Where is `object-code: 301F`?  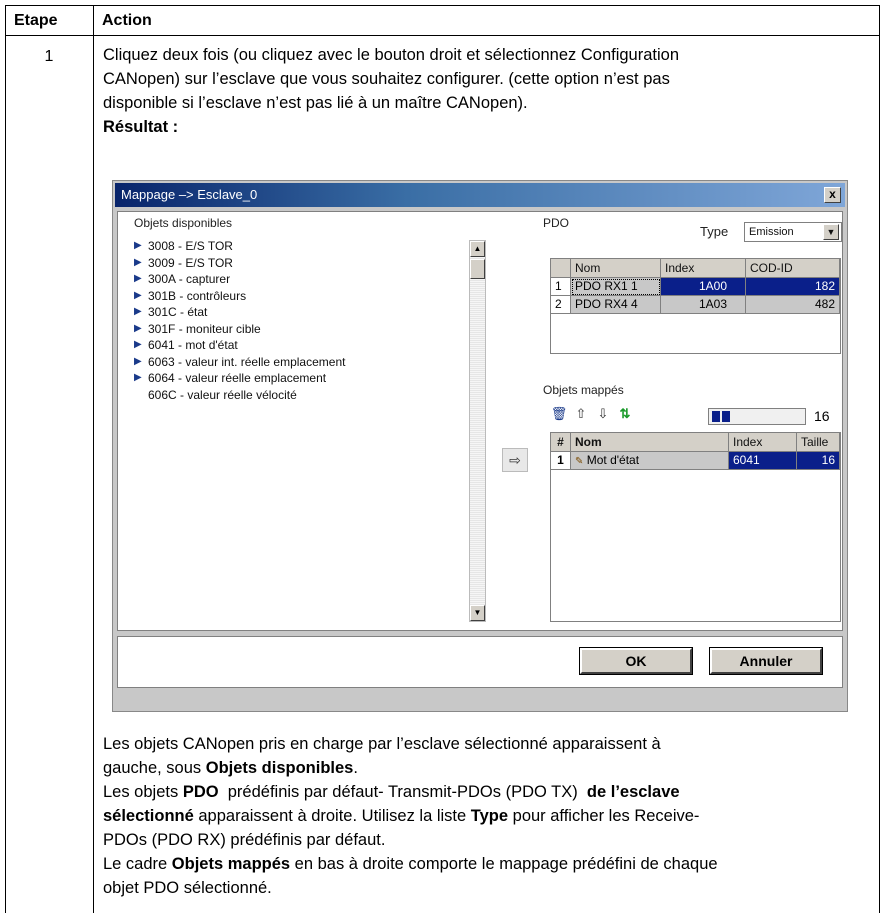
object-code: 301F is located at coordinates (162, 328).